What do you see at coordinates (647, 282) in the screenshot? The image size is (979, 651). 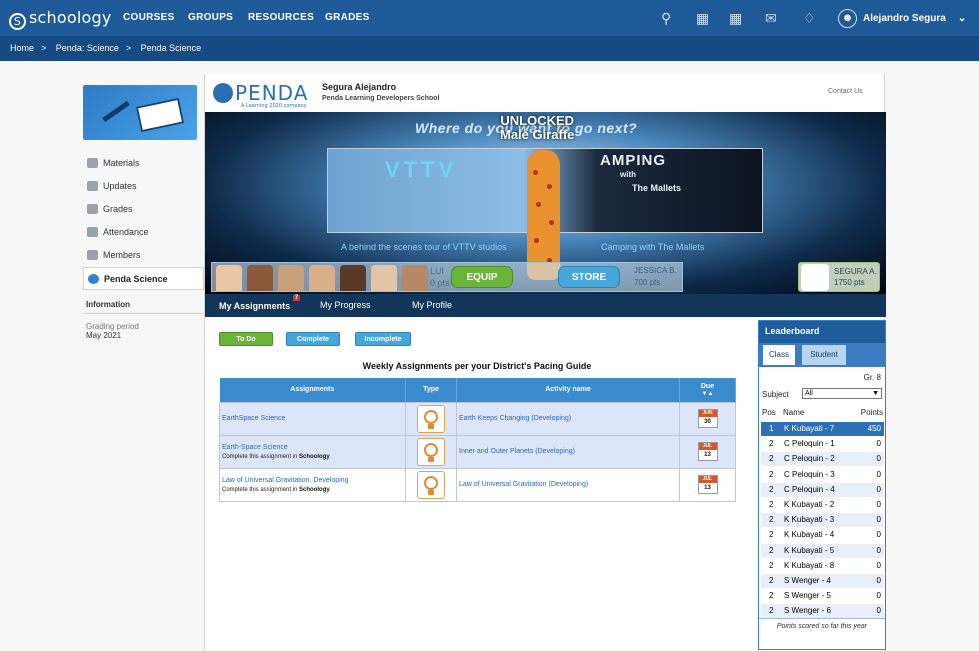 I see `classmate-points: 700 pts` at bounding box center [647, 282].